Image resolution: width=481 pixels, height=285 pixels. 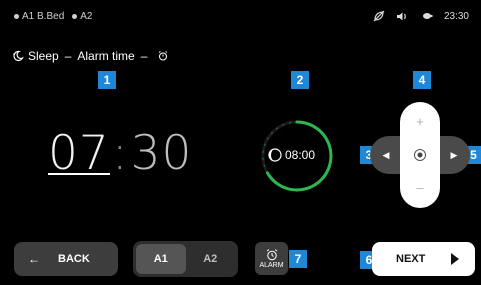 What do you see at coordinates (240, 18) in the screenshot?
I see `status-bar: A1 B.Bed A2 23:30` at bounding box center [240, 18].